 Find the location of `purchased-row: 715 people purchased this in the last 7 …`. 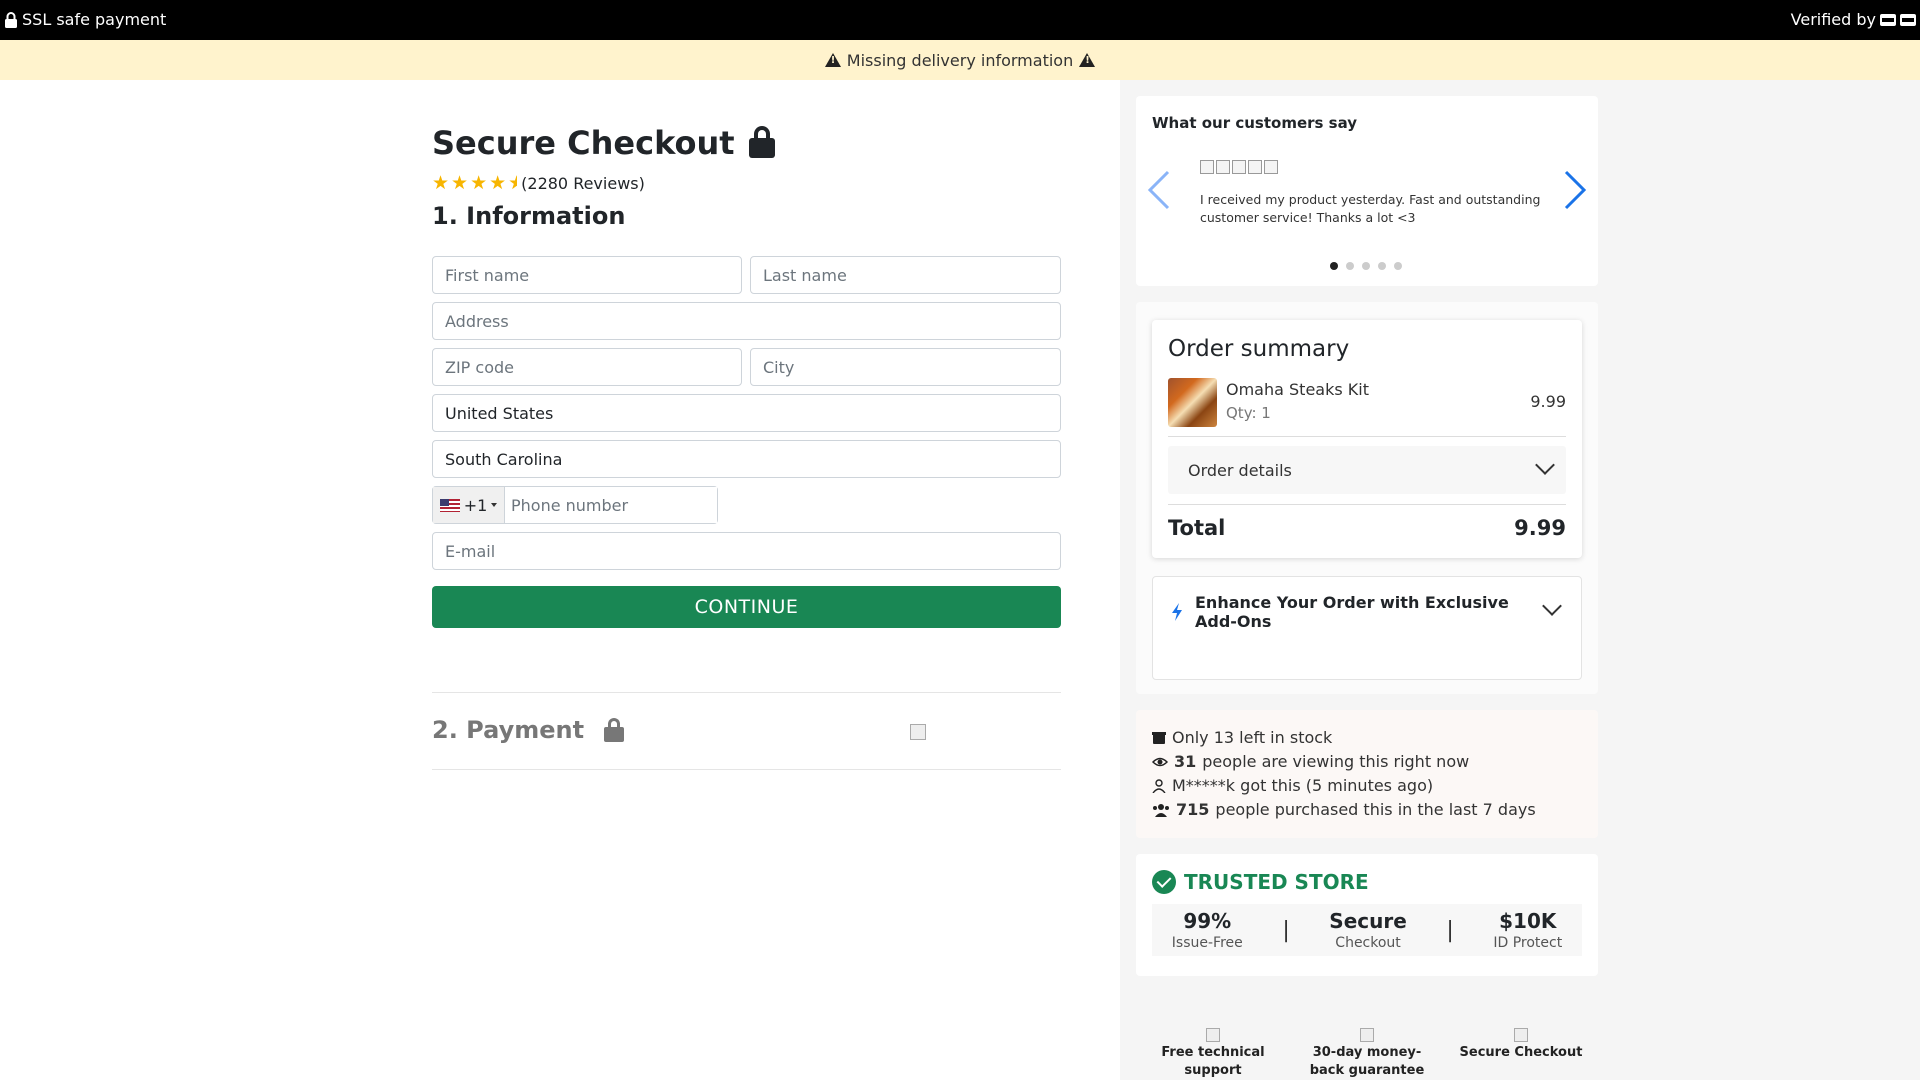

purchased-row: 715 people purchased this in the last 7 … is located at coordinates (1344, 809).